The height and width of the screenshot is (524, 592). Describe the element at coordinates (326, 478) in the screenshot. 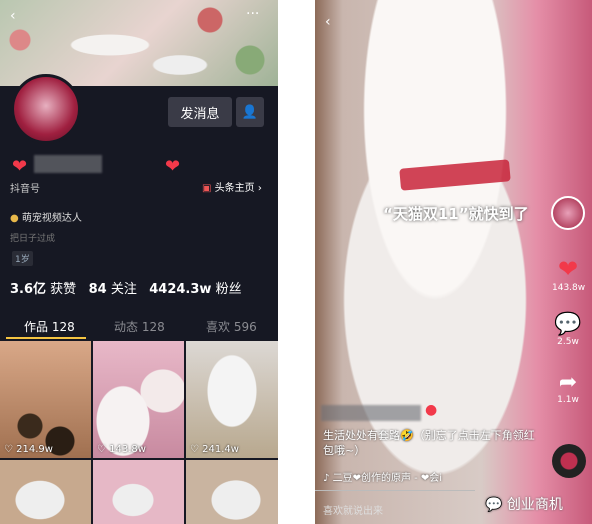

I see `music-note-icon: ♪` at that location.